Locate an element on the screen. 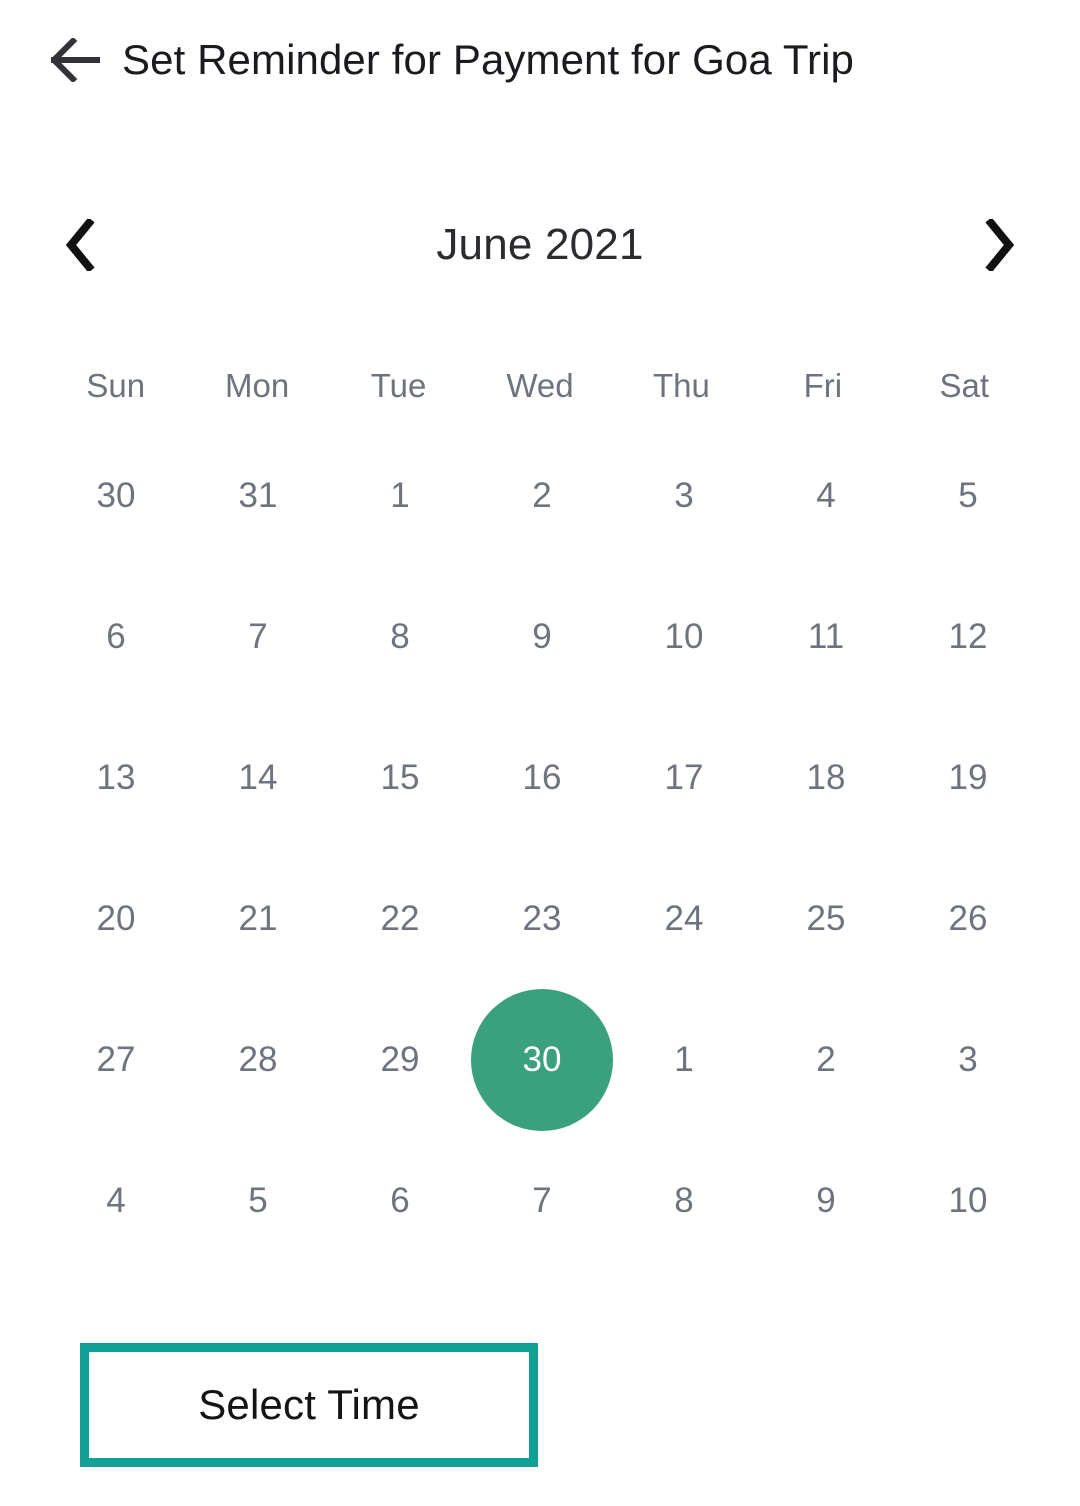 The width and height of the screenshot is (1080, 1506). chevron-left-icon is located at coordinates (80, 245).